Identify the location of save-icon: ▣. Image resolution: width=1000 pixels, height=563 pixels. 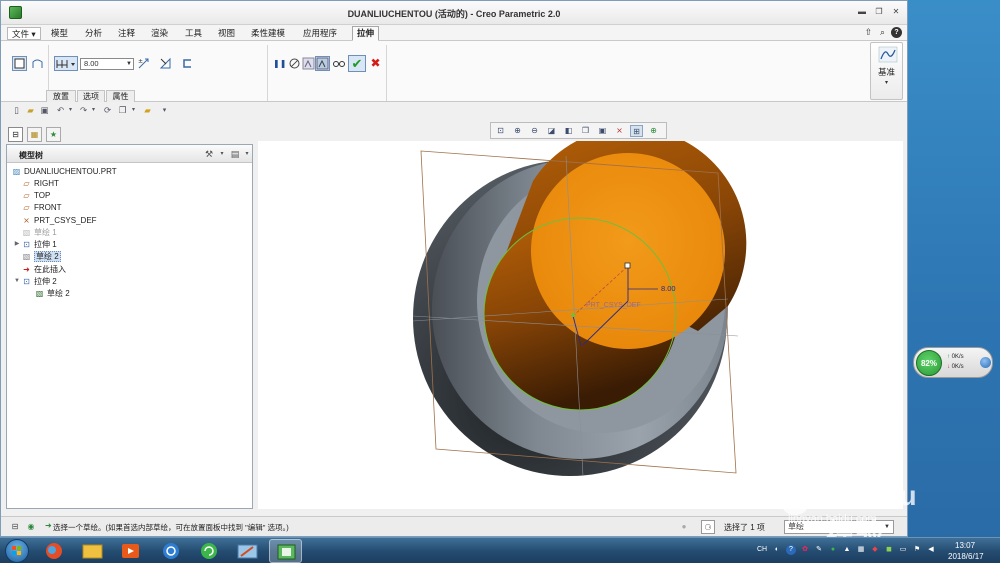
(44, 110).